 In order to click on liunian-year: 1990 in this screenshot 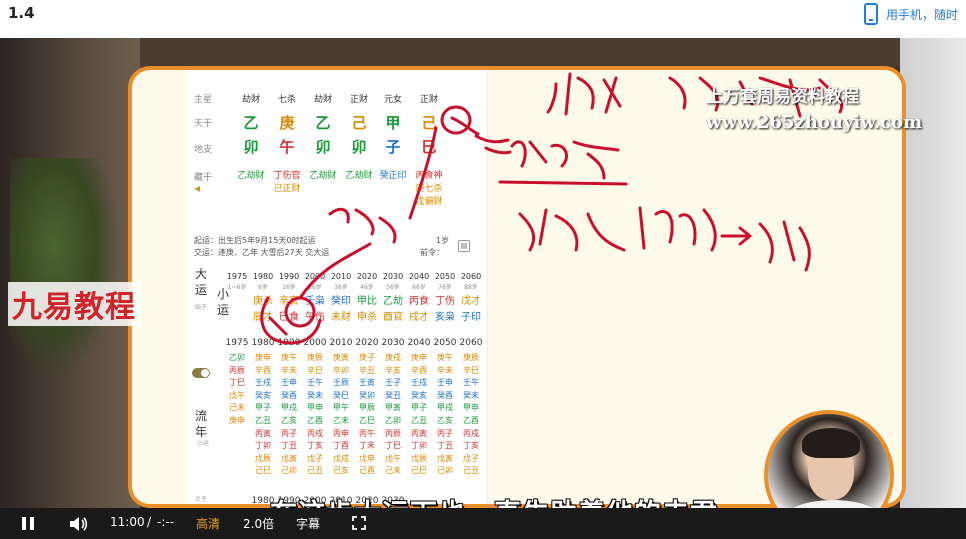, I will do `click(289, 343)`.